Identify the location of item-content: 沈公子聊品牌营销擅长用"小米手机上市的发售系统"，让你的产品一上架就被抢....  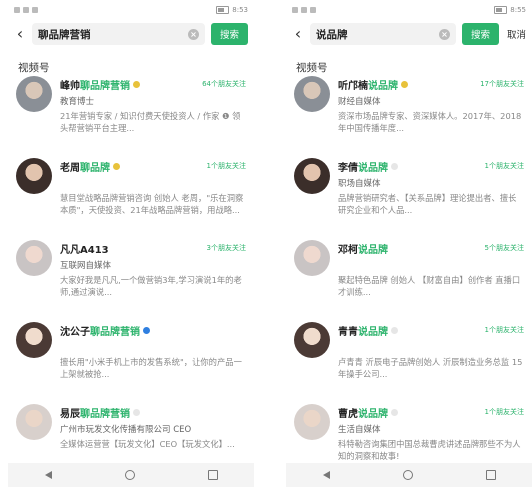
(153, 360).